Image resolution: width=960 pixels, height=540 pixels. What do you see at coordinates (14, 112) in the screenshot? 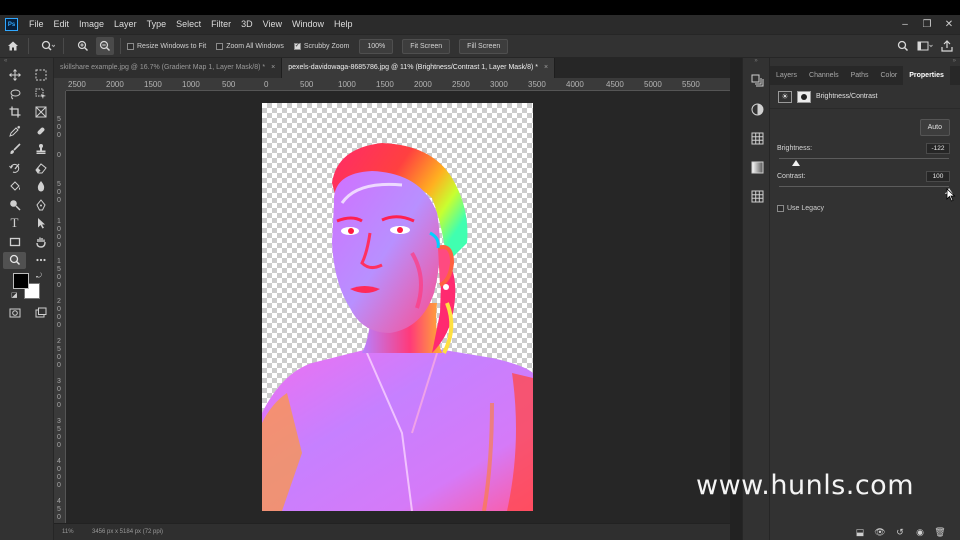
I see `crop-tool-icon` at bounding box center [14, 112].